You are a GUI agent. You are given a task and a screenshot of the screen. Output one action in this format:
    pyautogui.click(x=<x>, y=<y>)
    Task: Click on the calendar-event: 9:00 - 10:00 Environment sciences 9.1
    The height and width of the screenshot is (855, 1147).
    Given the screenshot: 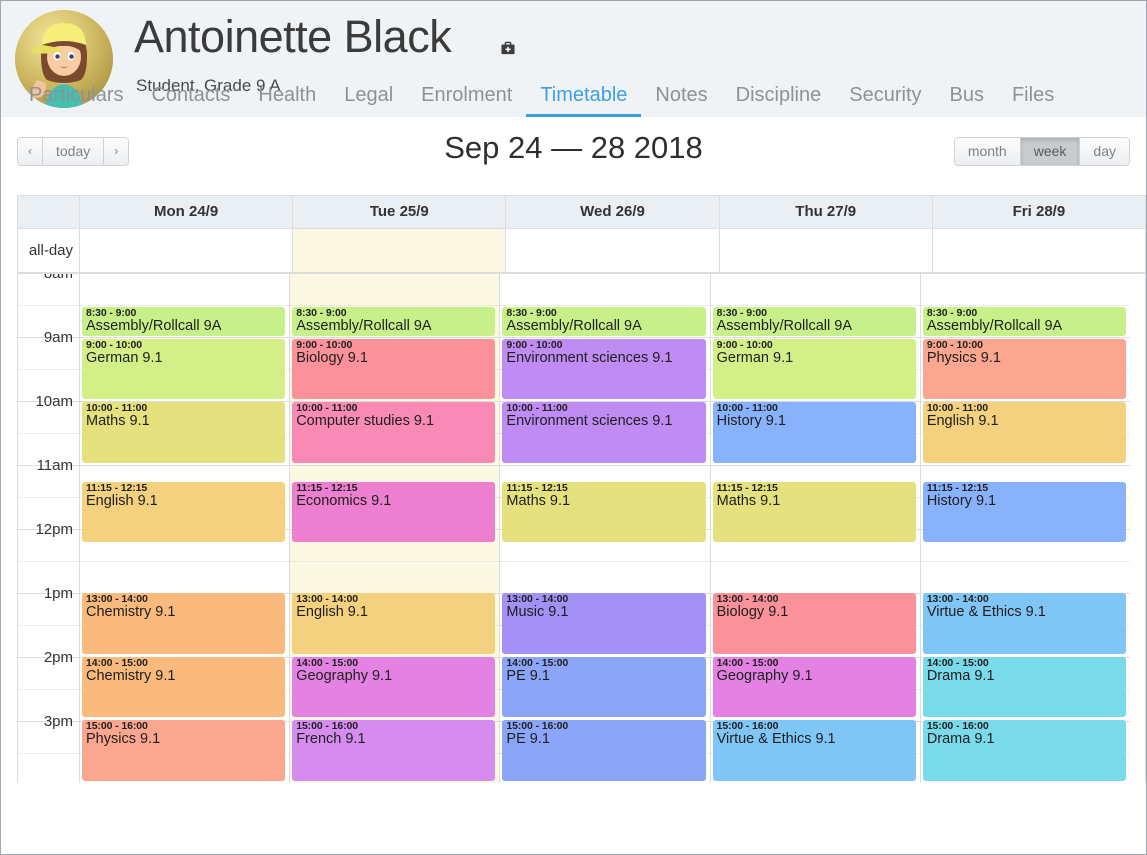 What is the action you would take?
    pyautogui.click(x=604, y=369)
    